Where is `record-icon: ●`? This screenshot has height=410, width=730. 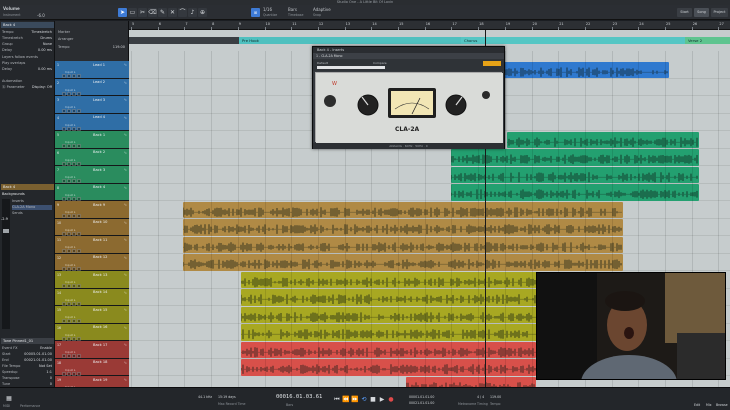 record-icon: ● is located at coordinates (391, 400).